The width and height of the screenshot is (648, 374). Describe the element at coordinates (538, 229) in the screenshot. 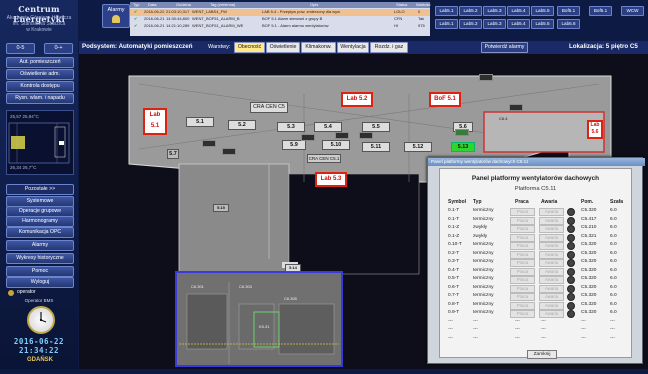

I see `fan-row: 0.1-Z zwykły Praca Awaria C5.210 6.0` at that location.